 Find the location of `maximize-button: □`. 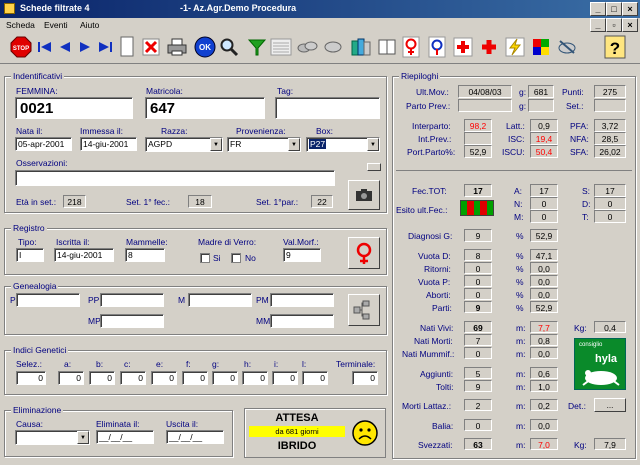

maximize-button: □ is located at coordinates (614, 9).